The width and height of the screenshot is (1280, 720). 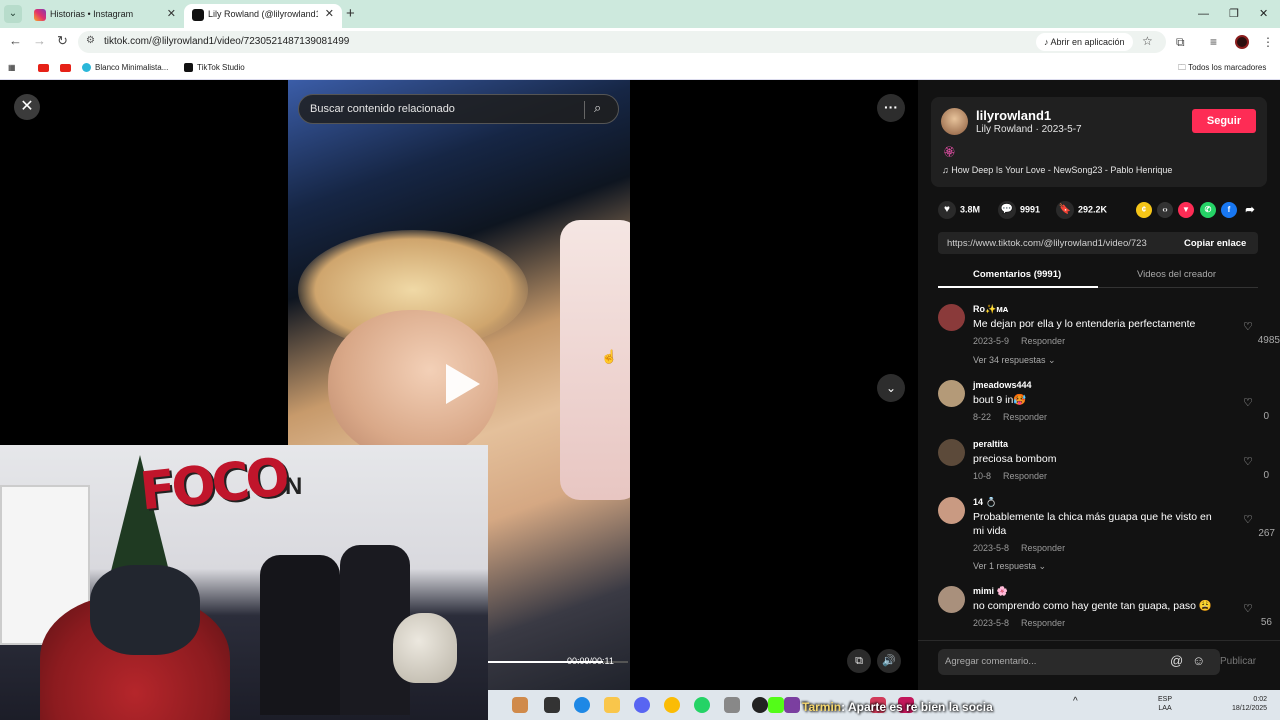 What do you see at coordinates (1224, 121) in the screenshot?
I see `follow-button: Seguir` at bounding box center [1224, 121].